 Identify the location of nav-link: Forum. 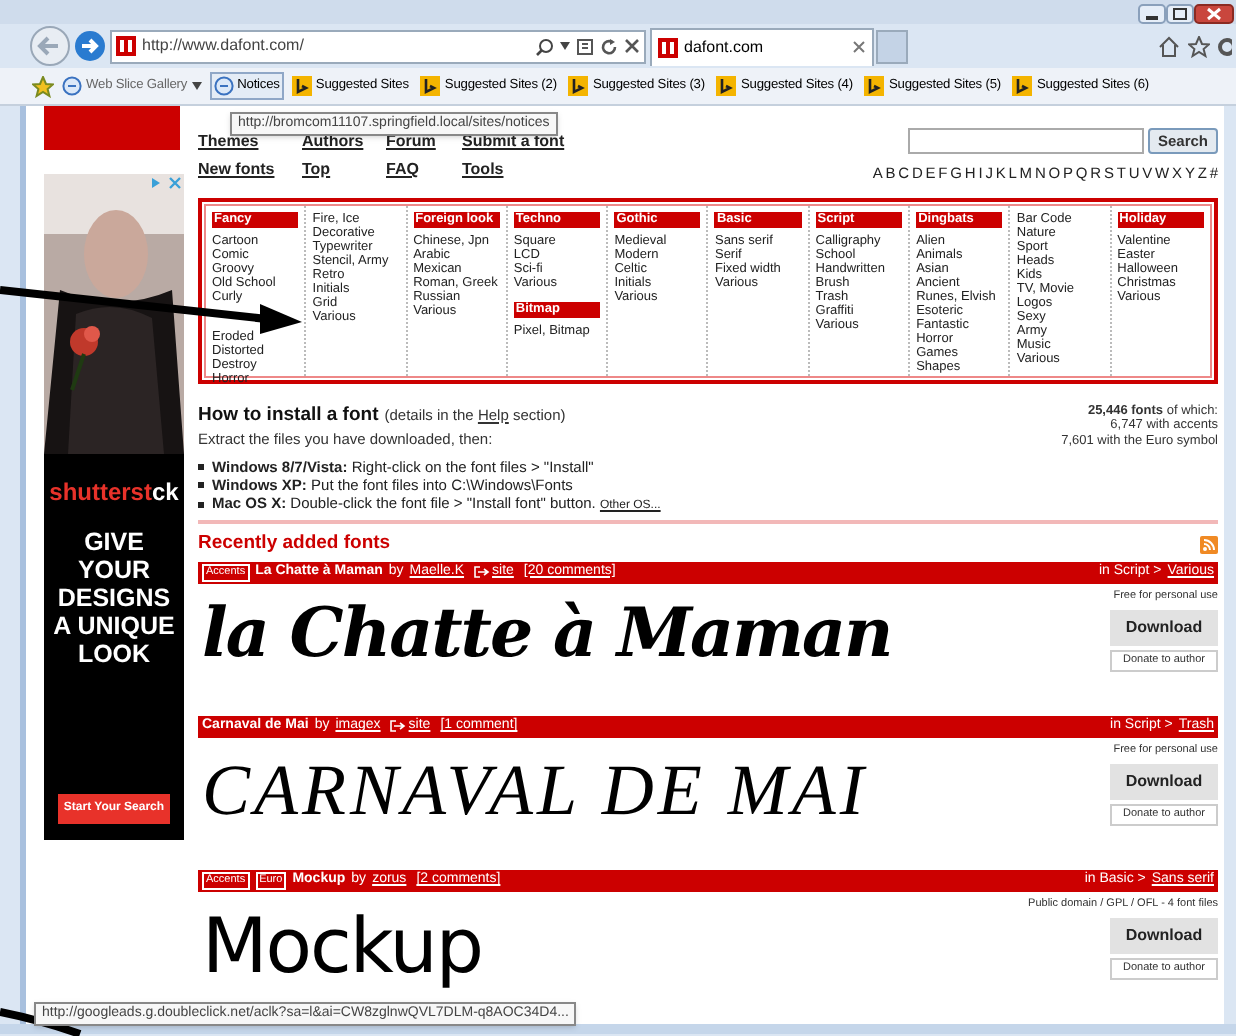
(424, 142).